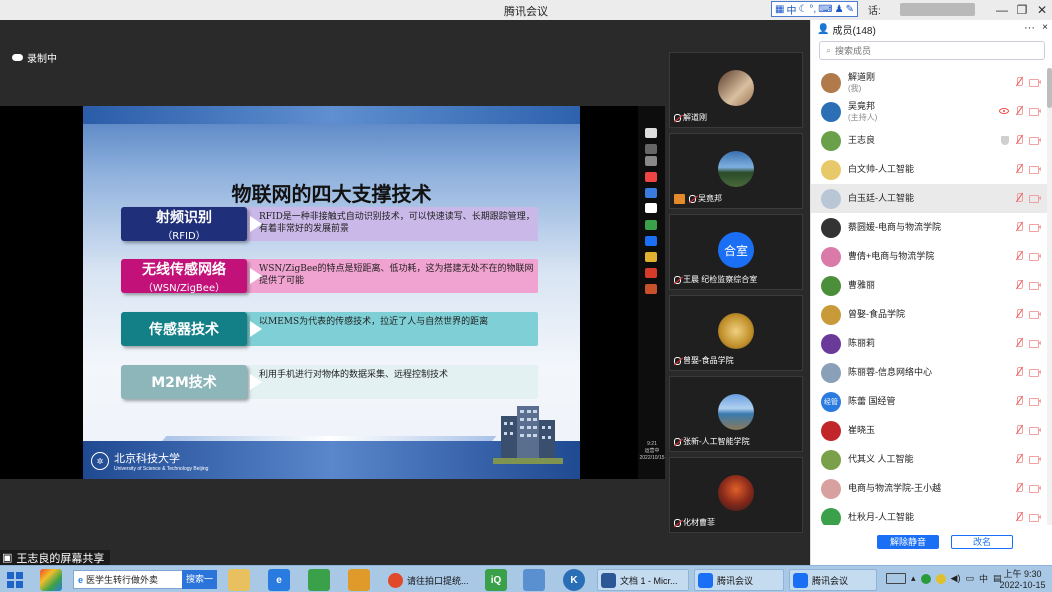 Image resolution: width=1052 pixels, height=592 pixels. Describe the element at coordinates (929, 430) in the screenshot. I see `list-item: 崔晓玉` at that location.